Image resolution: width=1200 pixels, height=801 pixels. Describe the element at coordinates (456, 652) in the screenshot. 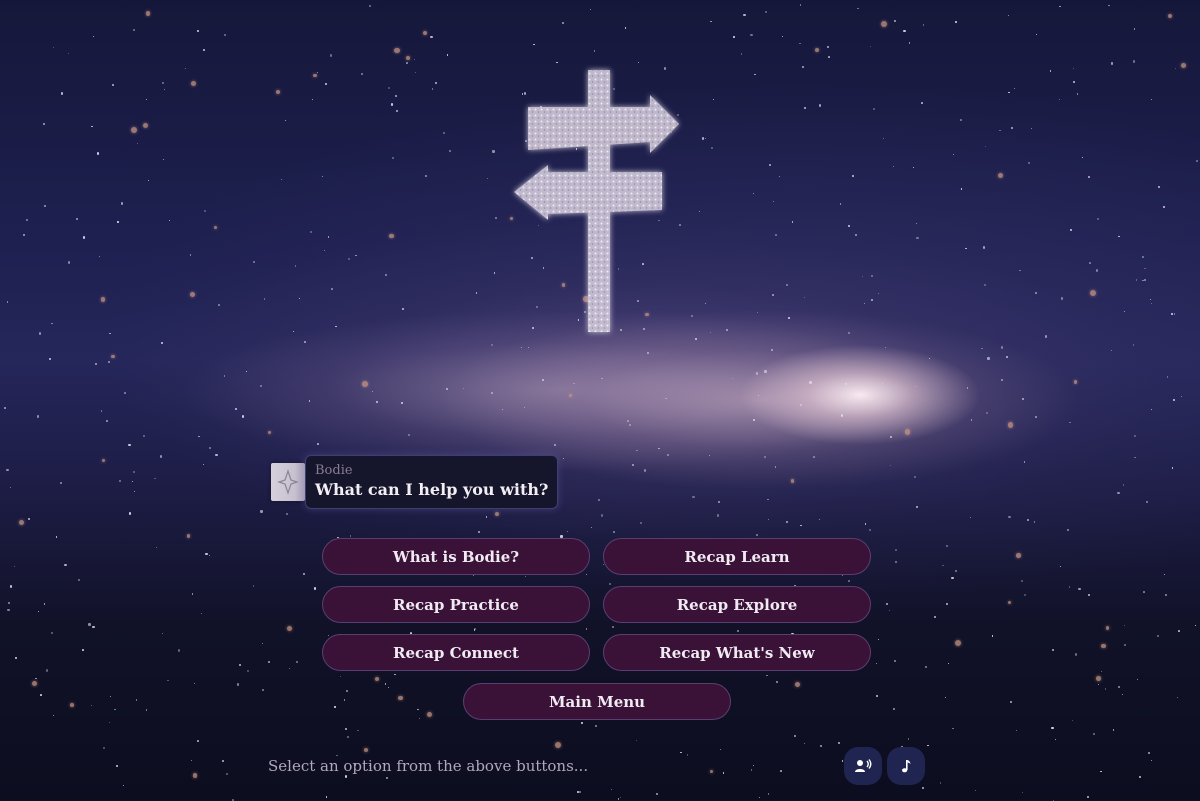

I see `option-recap-connect-button: Recap Connect` at that location.